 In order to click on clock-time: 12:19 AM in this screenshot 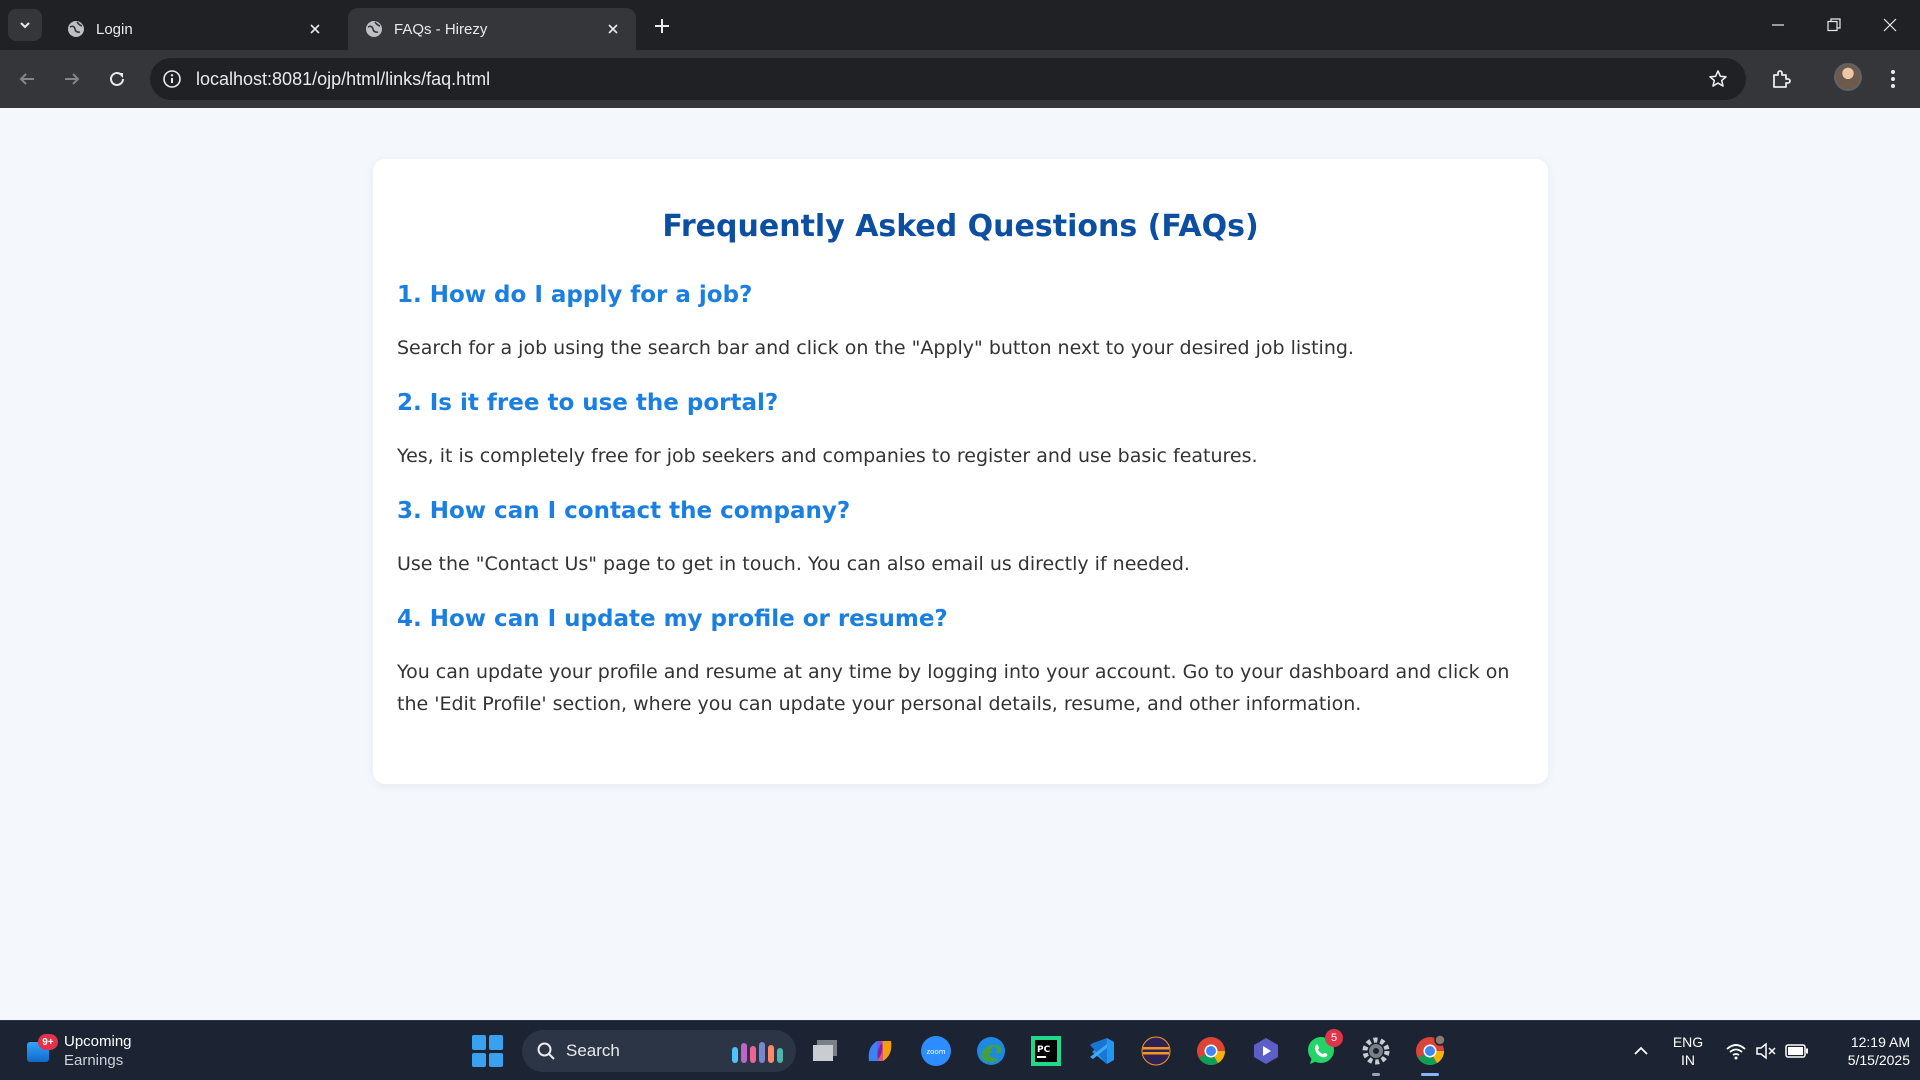, I will do `click(1880, 1042)`.